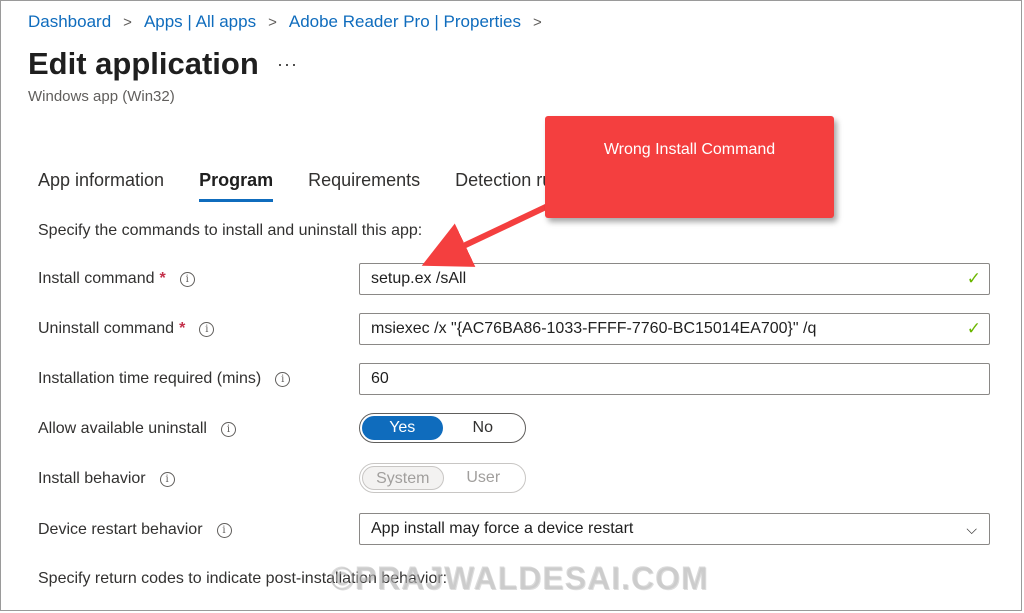  I want to click on more-options-icon: ···, so click(287, 64).